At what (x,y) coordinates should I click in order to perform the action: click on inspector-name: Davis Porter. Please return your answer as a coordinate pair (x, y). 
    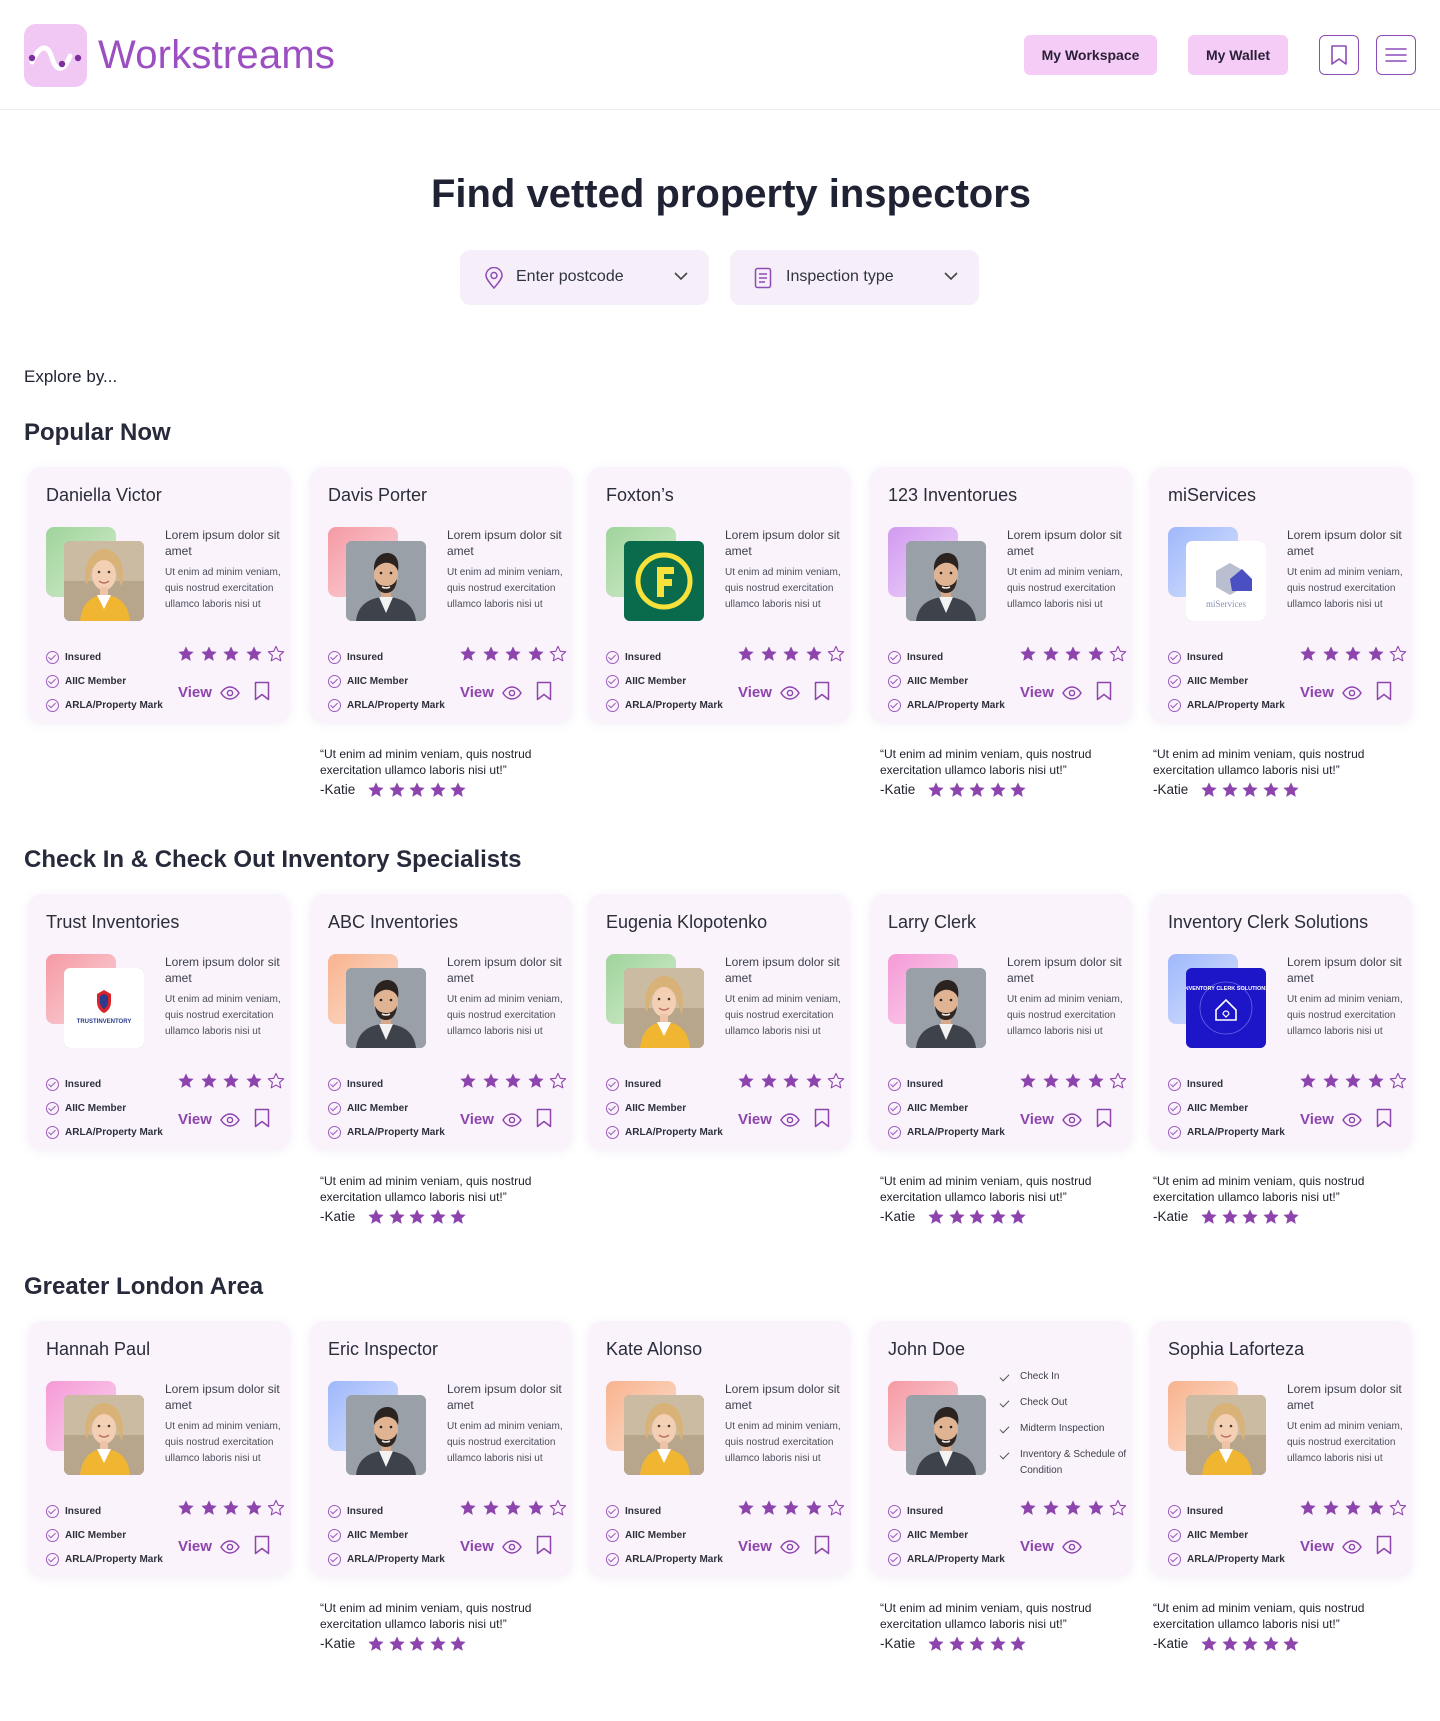
    Looking at the image, I should click on (377, 495).